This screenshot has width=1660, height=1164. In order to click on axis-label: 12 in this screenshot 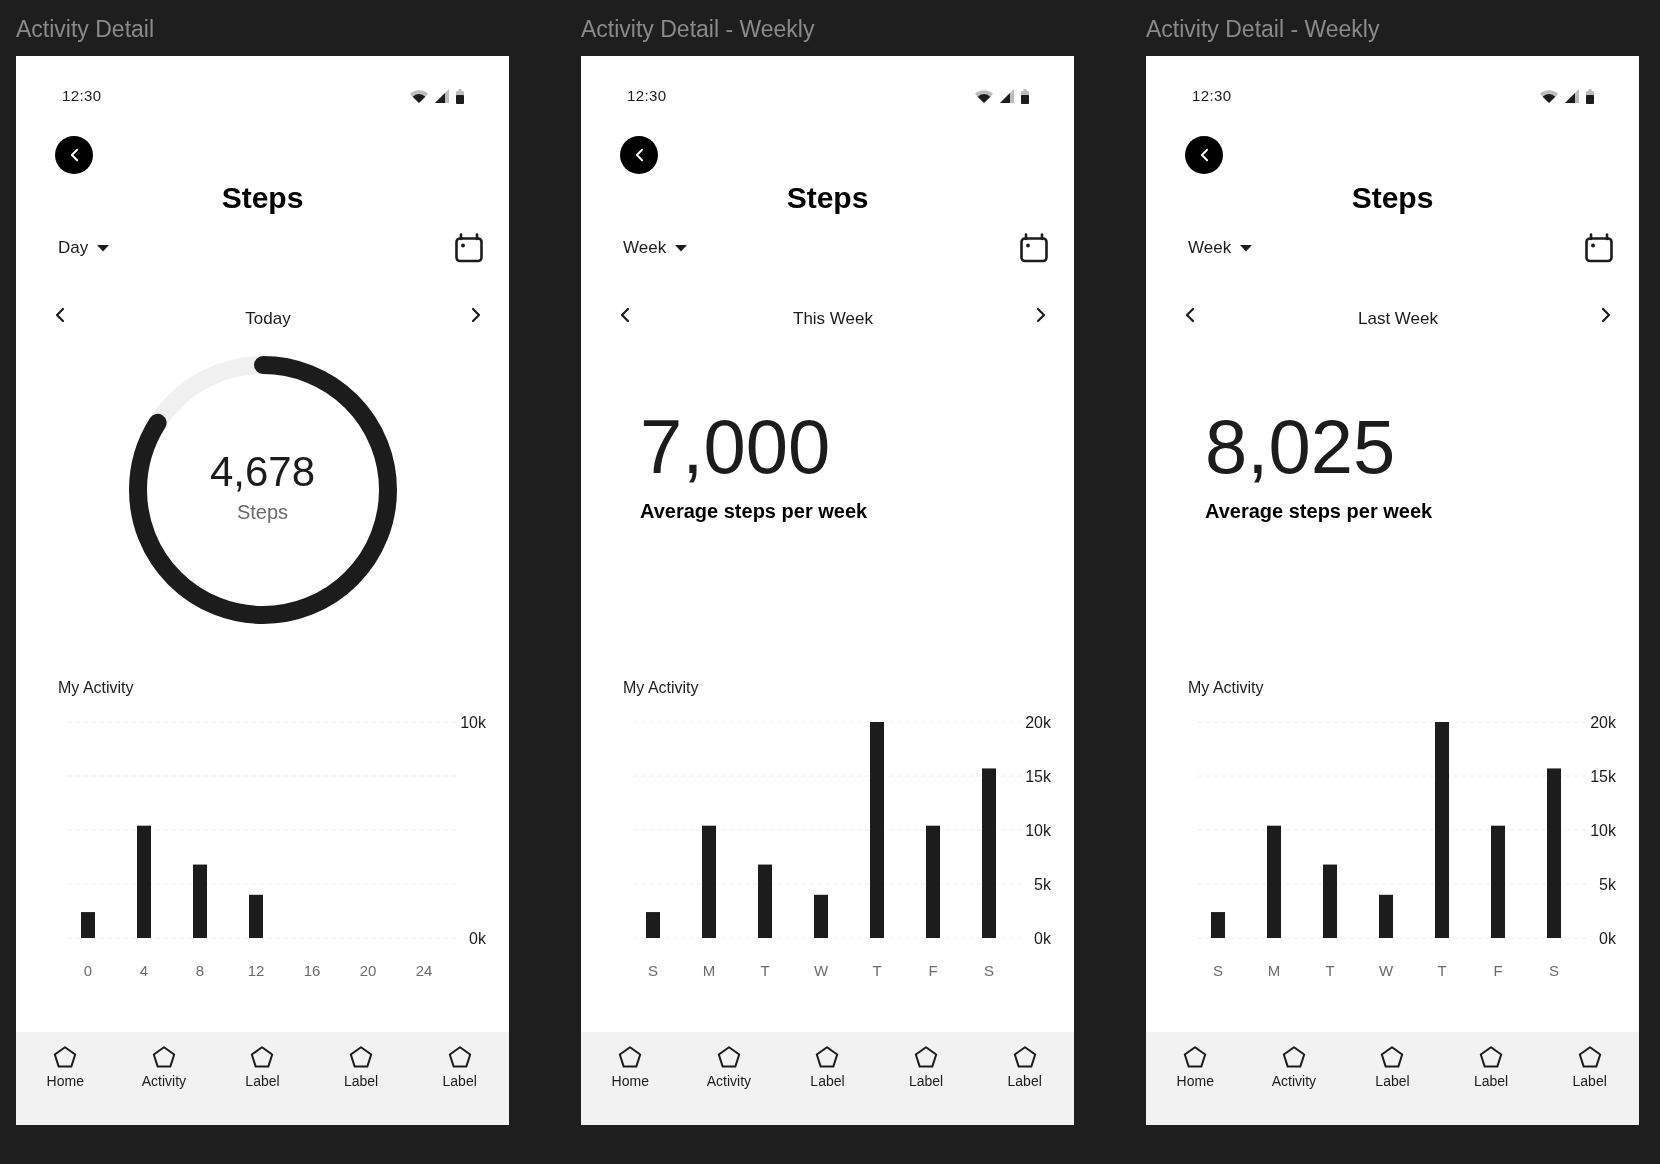, I will do `click(256, 970)`.